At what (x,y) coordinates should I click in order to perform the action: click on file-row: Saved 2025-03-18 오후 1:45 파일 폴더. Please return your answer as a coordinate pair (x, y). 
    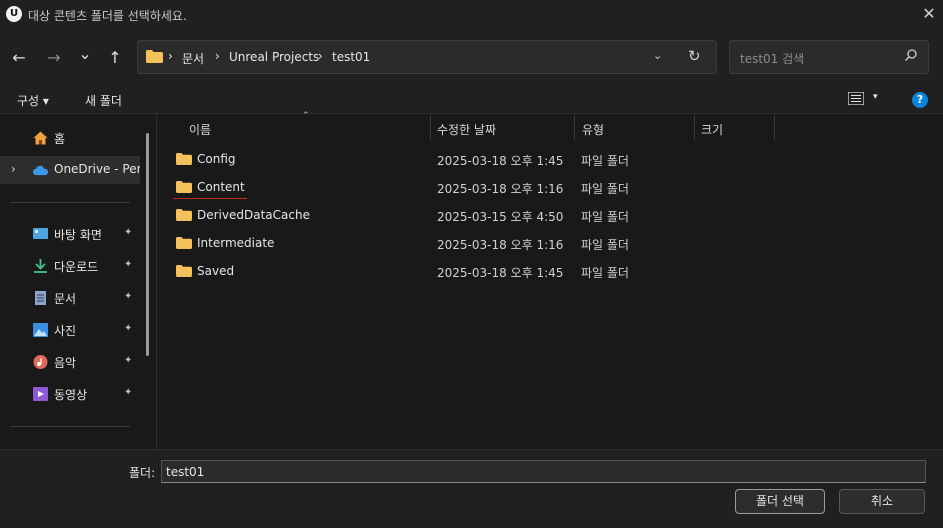
    Looking at the image, I should click on (483, 271).